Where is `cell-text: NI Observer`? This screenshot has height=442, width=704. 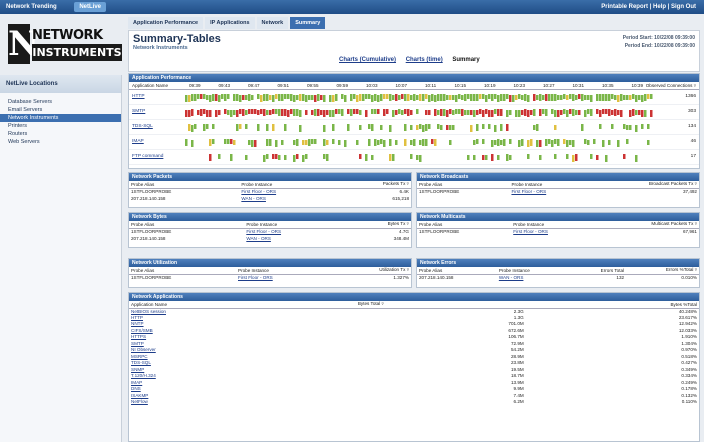
cell-text: NI Observer is located at coordinates (143, 349).